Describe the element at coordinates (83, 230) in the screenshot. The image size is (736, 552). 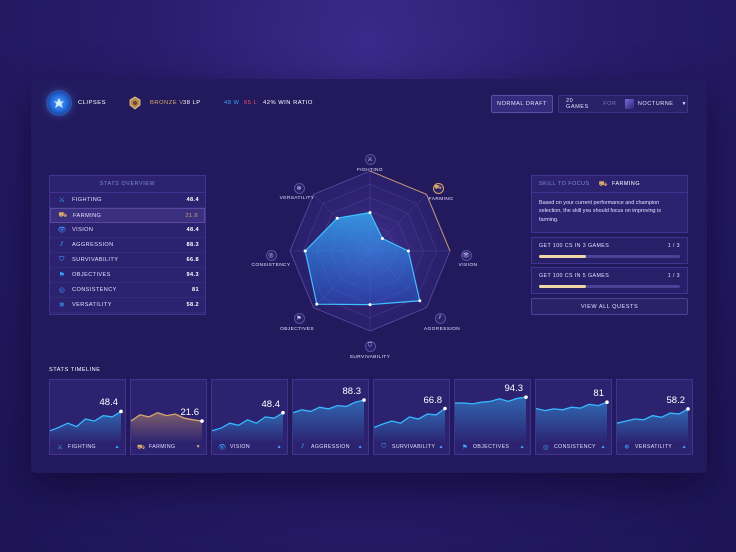
I see `stat-label: VISION` at that location.